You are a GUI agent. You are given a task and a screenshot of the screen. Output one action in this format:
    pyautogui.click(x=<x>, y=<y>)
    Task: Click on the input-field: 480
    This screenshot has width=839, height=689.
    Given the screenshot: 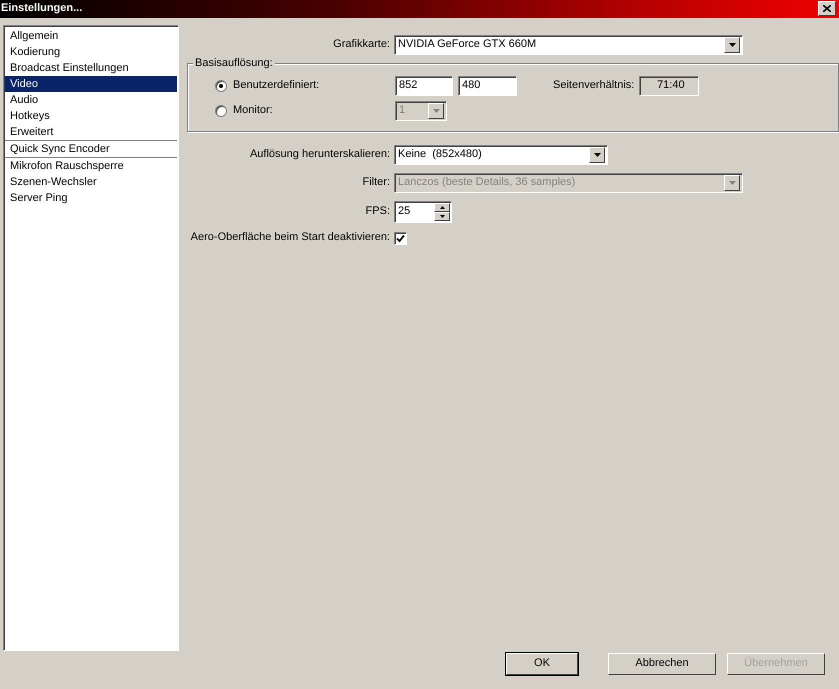 What is the action you would take?
    pyautogui.click(x=487, y=86)
    